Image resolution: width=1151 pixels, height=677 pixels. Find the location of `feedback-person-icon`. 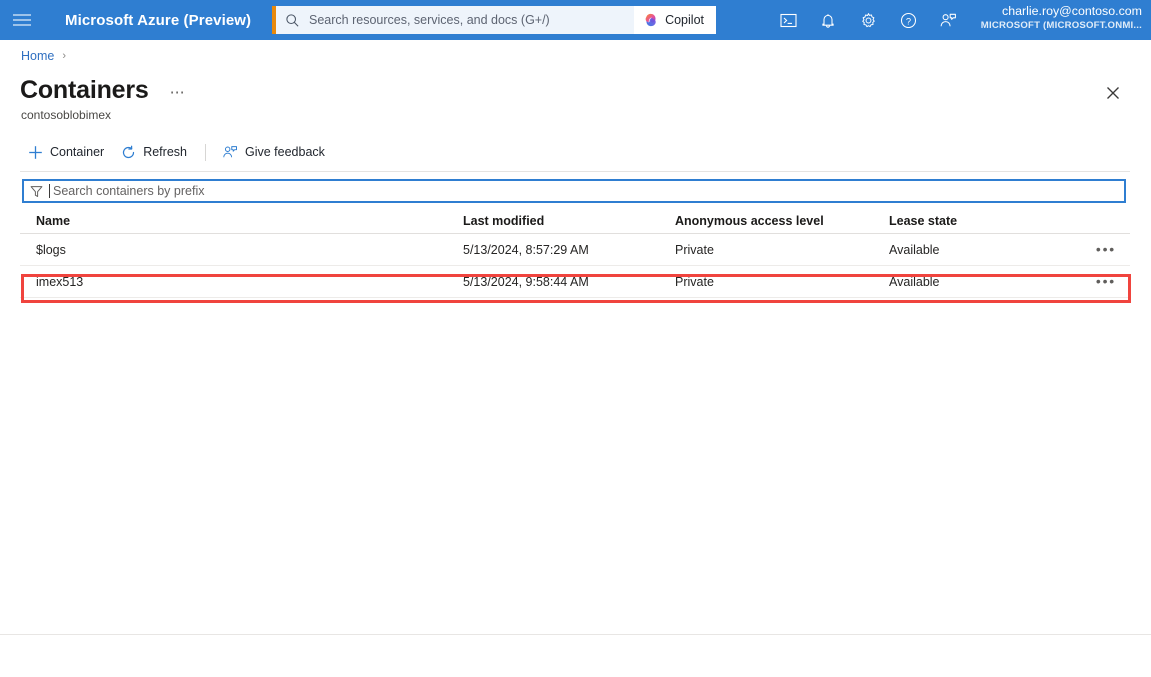

feedback-person-icon is located at coordinates (948, 20).